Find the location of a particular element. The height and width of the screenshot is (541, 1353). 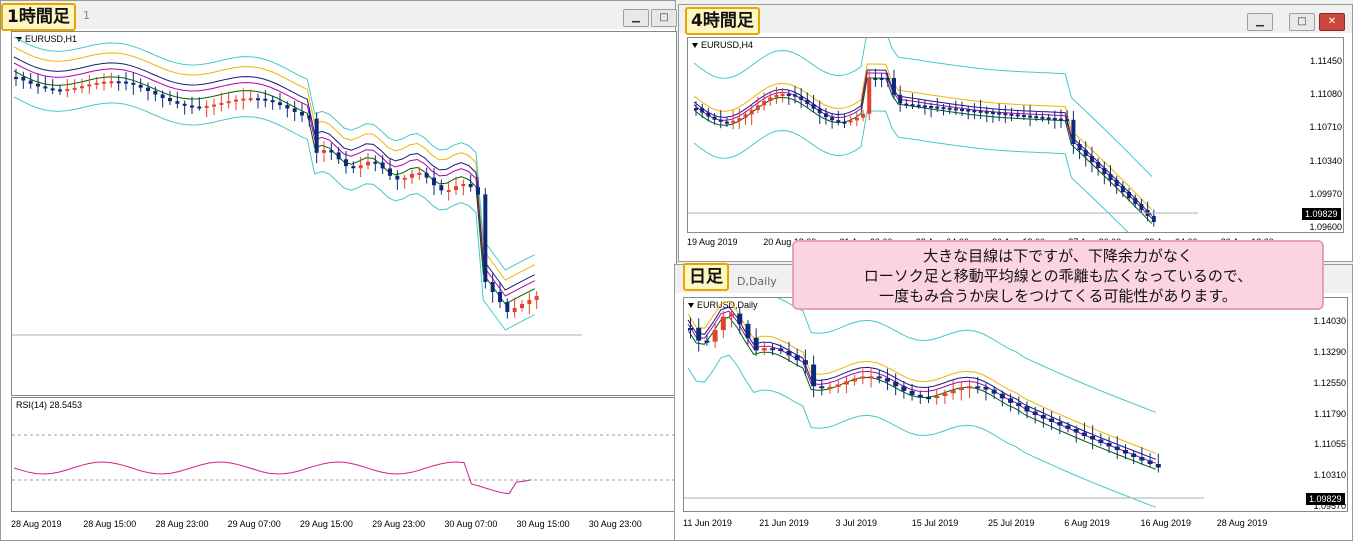

h4-candles is located at coordinates (943, 135).